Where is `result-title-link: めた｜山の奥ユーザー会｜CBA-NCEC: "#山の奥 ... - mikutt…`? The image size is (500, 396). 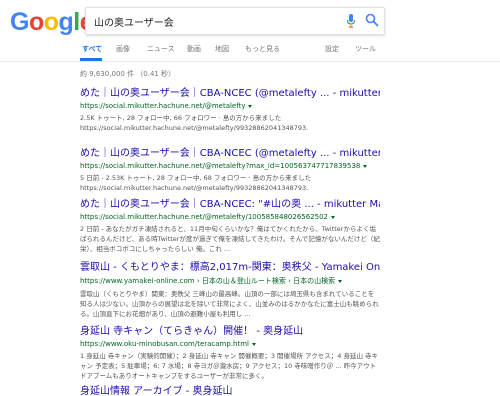 result-title-link: めた｜山の奥ユーザー会｜CBA-NCEC: "#山の奥 ... - mikutt… is located at coordinates (230, 202).